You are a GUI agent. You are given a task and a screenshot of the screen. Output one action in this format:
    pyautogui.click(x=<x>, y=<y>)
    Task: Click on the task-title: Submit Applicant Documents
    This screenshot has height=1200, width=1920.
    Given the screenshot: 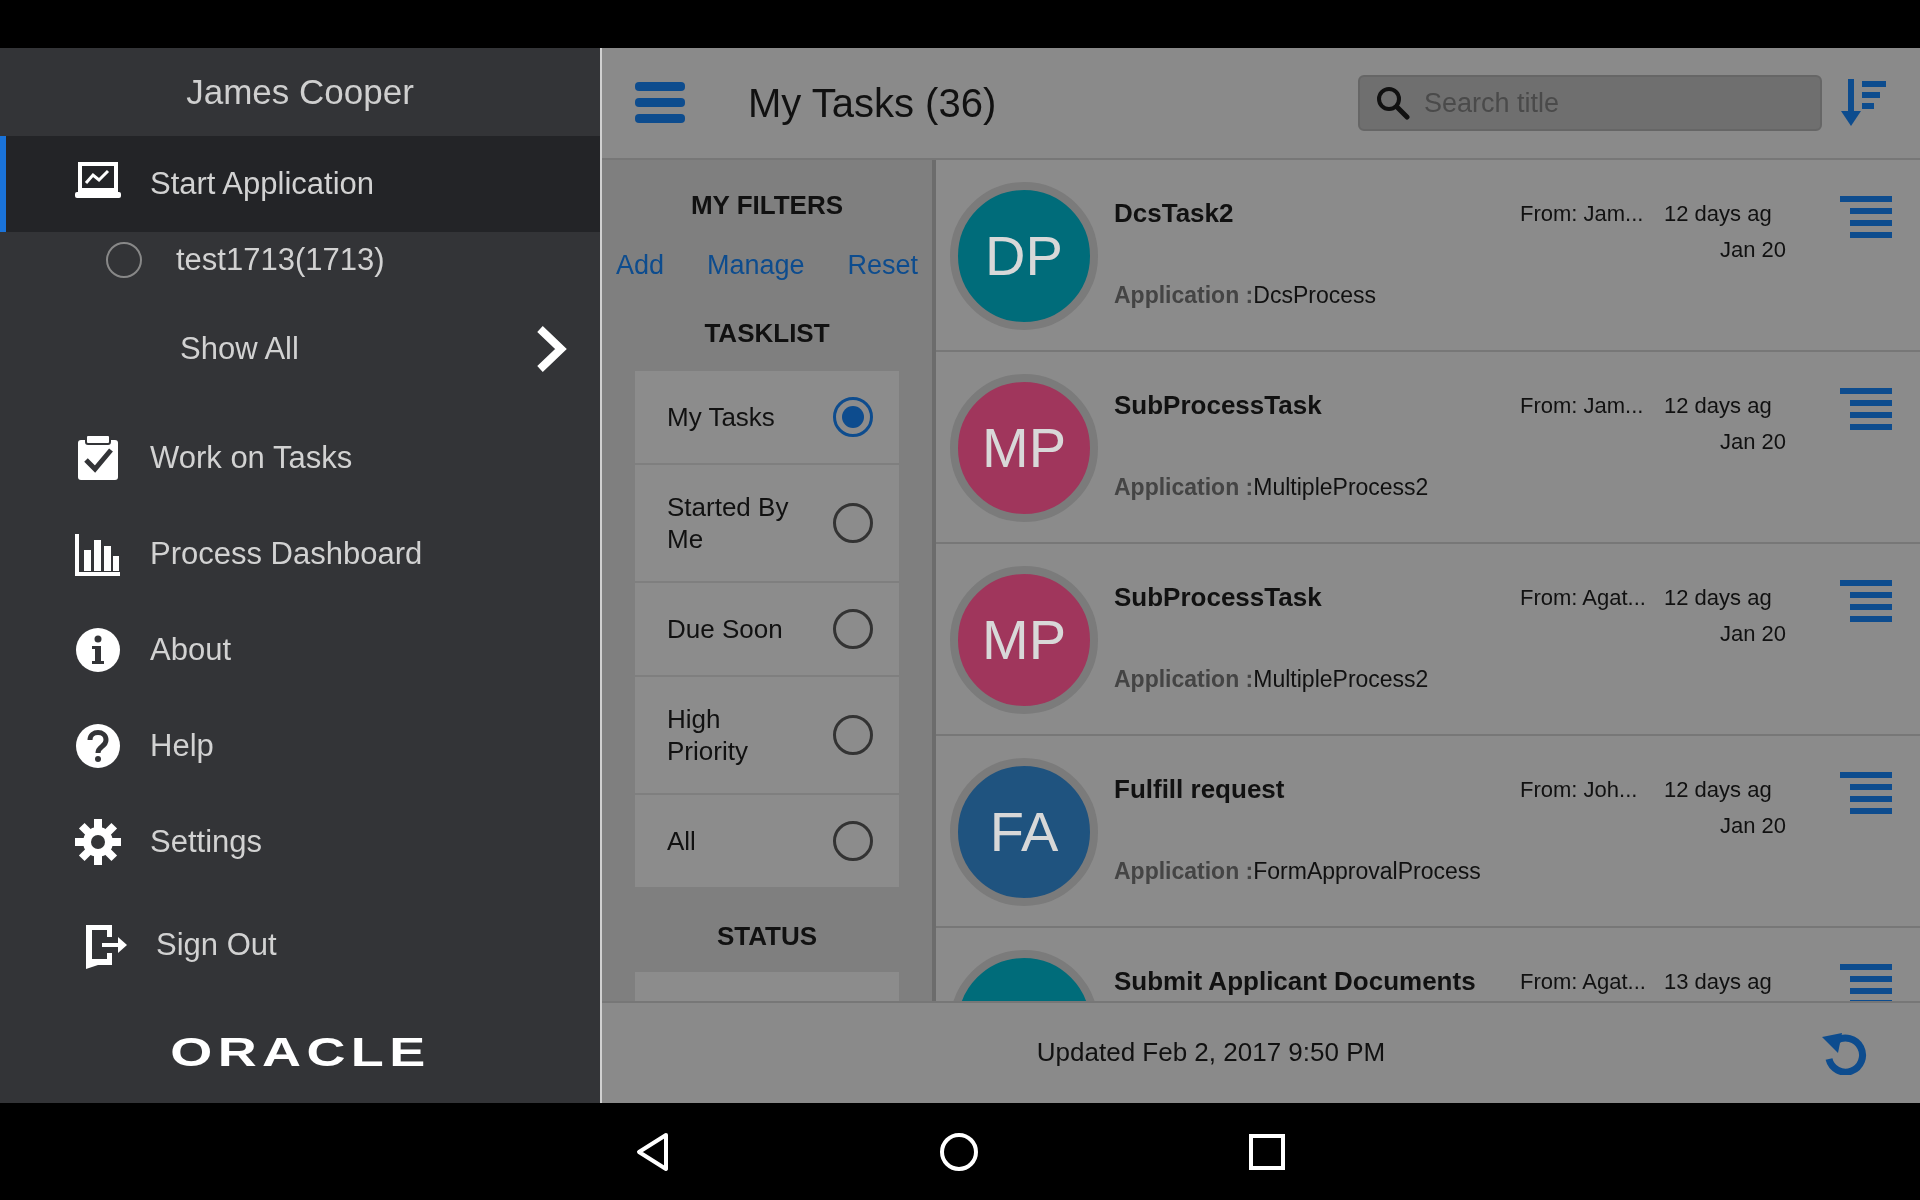 What is the action you would take?
    pyautogui.click(x=1317, y=981)
    